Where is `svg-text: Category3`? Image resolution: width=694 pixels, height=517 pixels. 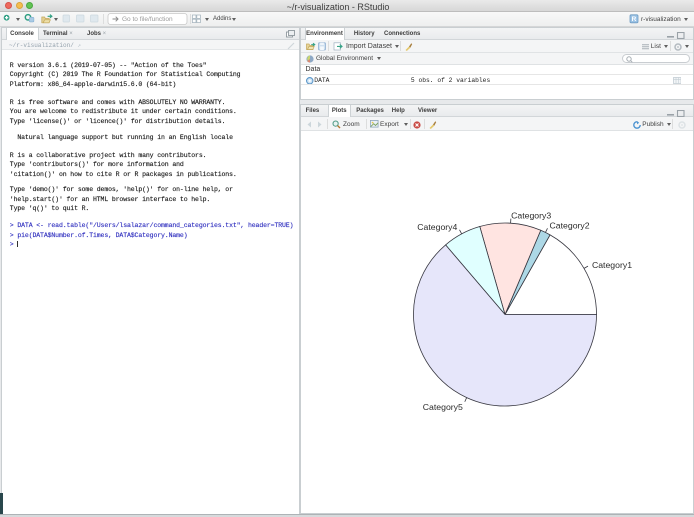
svg-text: Category3 is located at coordinates (531, 215).